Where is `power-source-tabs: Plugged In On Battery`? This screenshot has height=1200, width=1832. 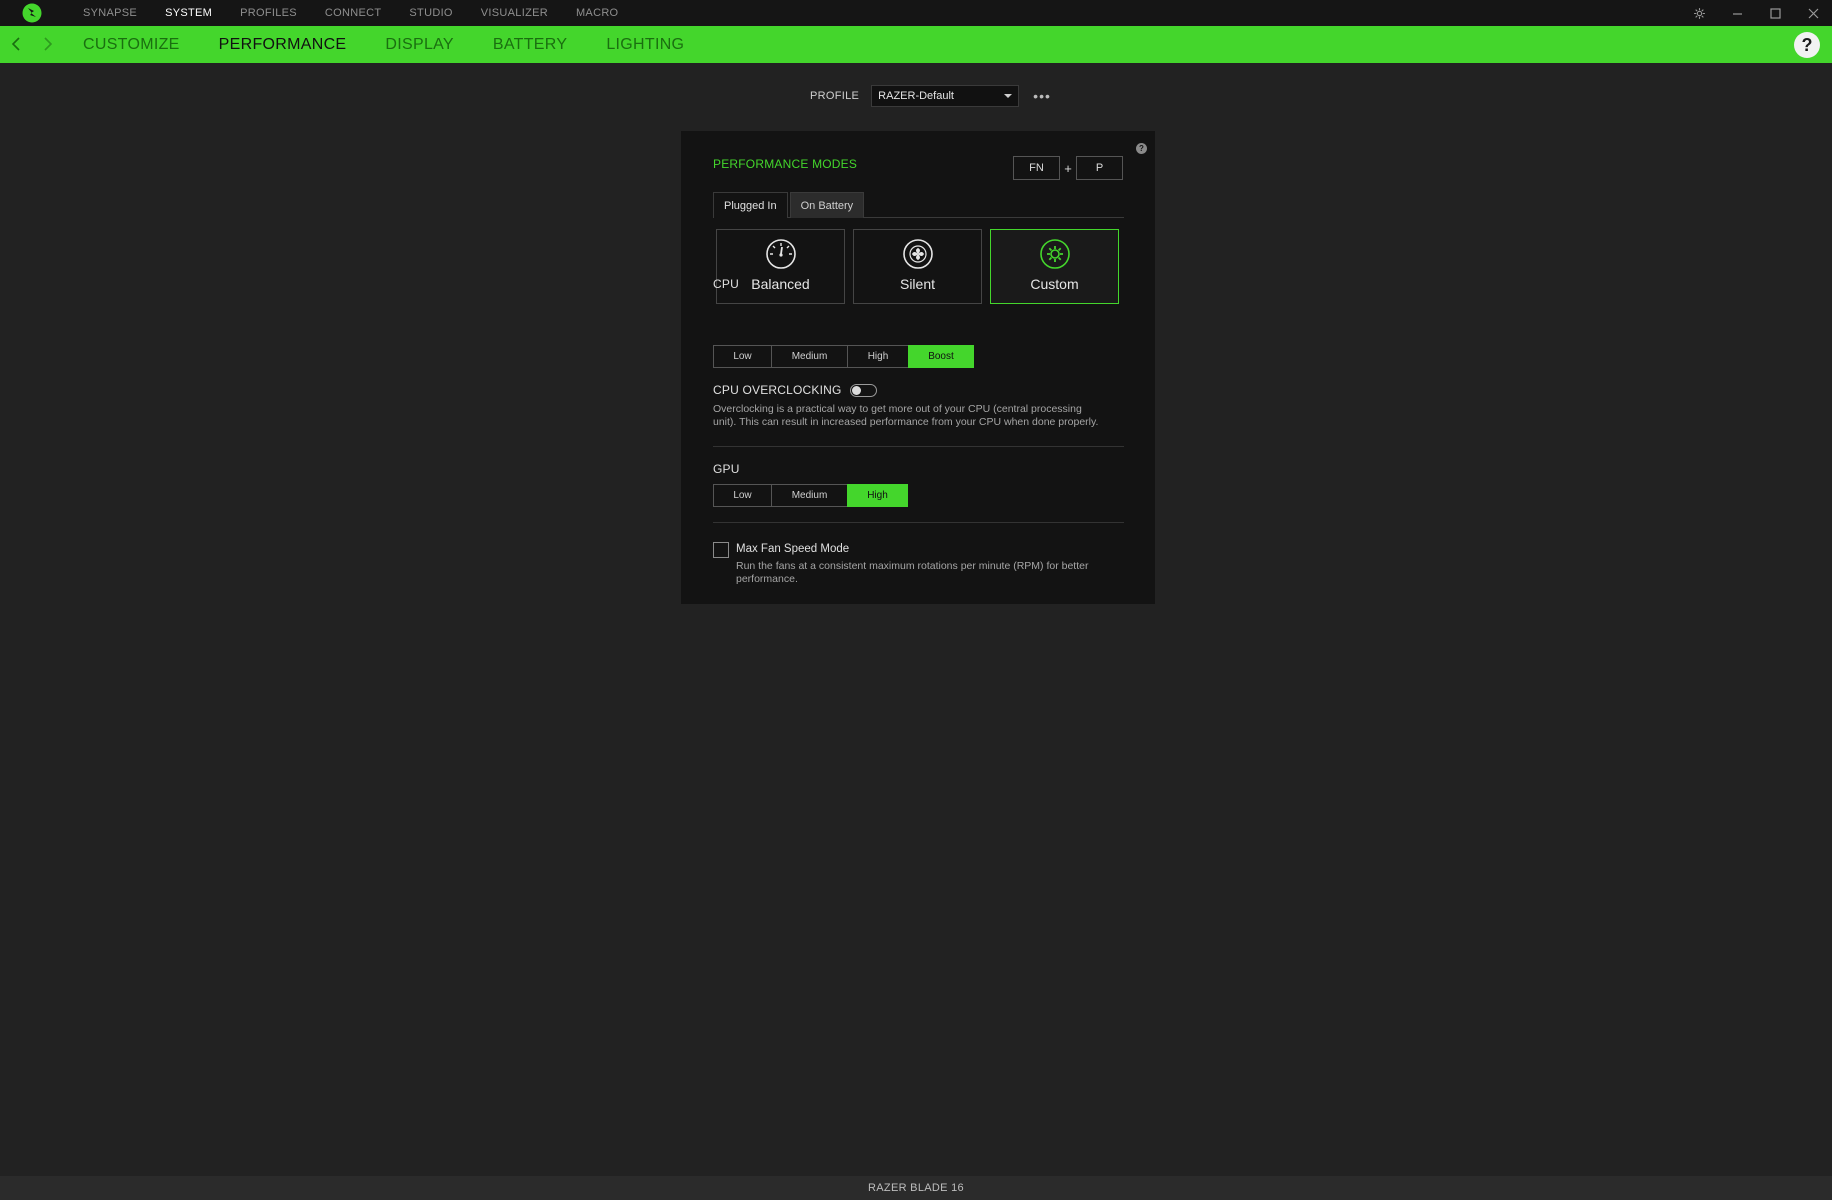 power-source-tabs: Plugged In On Battery is located at coordinates (918, 205).